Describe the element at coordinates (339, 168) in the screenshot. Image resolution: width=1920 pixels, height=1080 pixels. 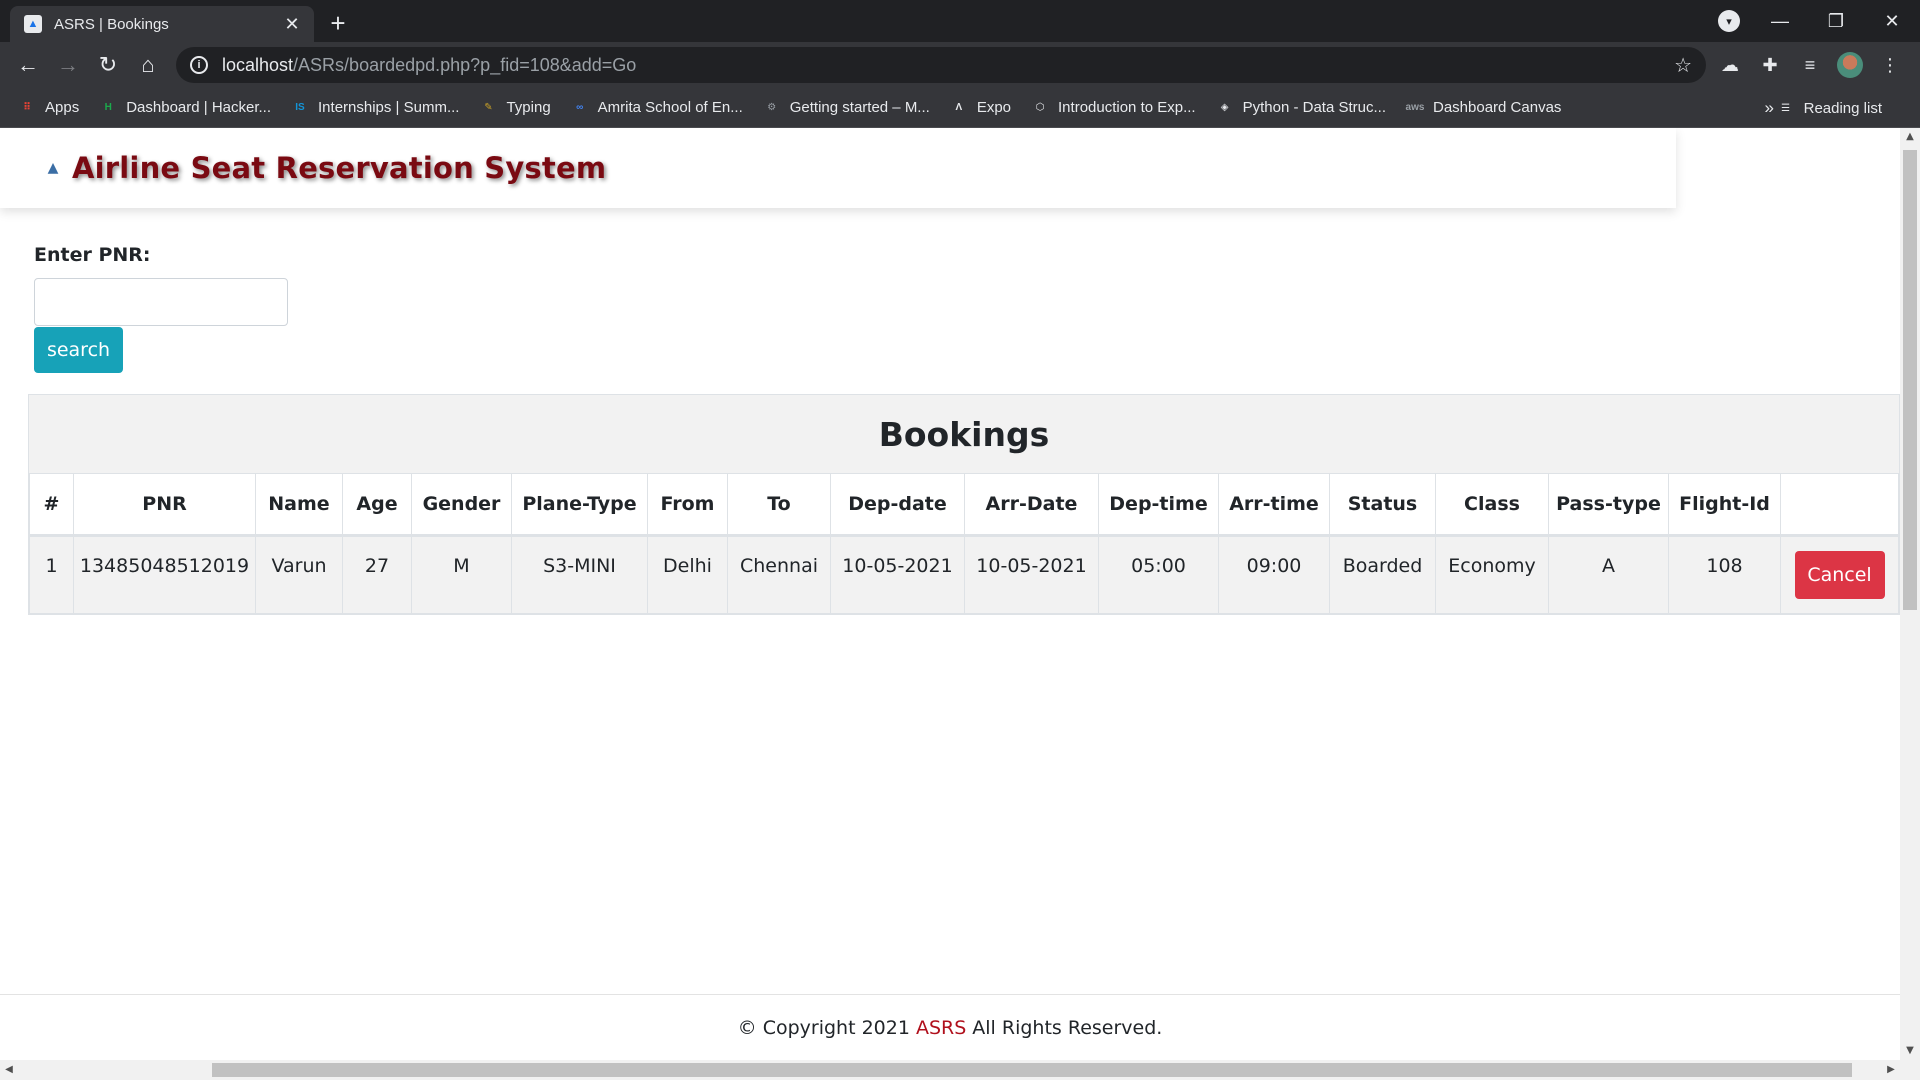
I see `site-brand: Airline Seat Reservation System` at that location.